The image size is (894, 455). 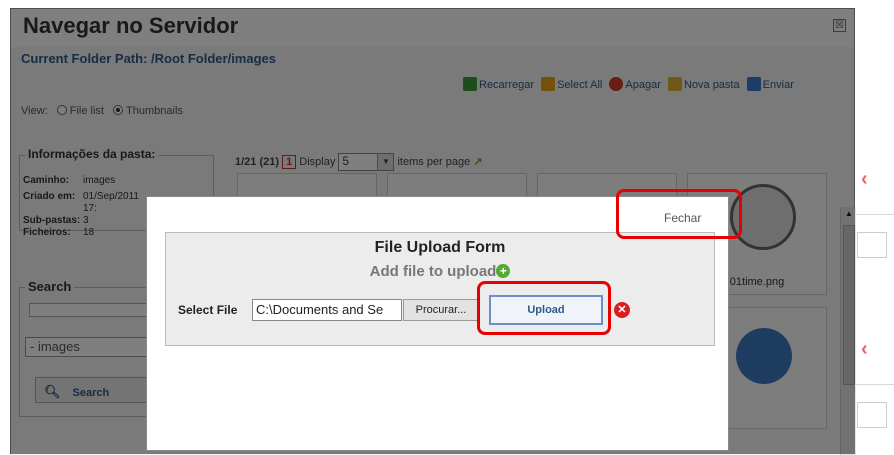 What do you see at coordinates (503, 271) in the screenshot?
I see `plus-icon: +` at bounding box center [503, 271].